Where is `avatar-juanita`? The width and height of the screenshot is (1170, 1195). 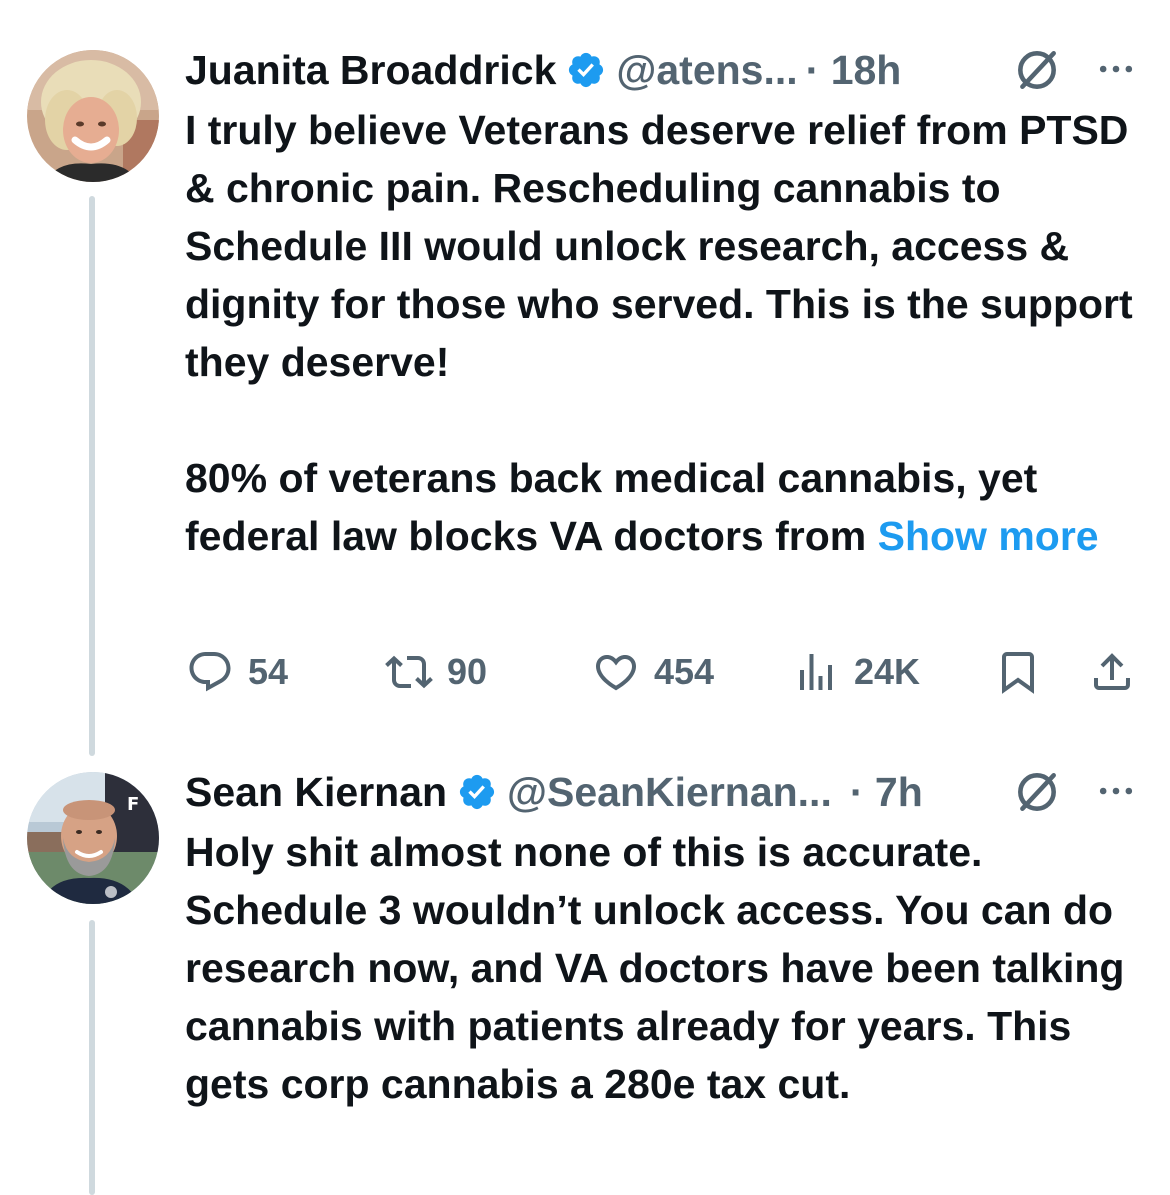 avatar-juanita is located at coordinates (93, 116).